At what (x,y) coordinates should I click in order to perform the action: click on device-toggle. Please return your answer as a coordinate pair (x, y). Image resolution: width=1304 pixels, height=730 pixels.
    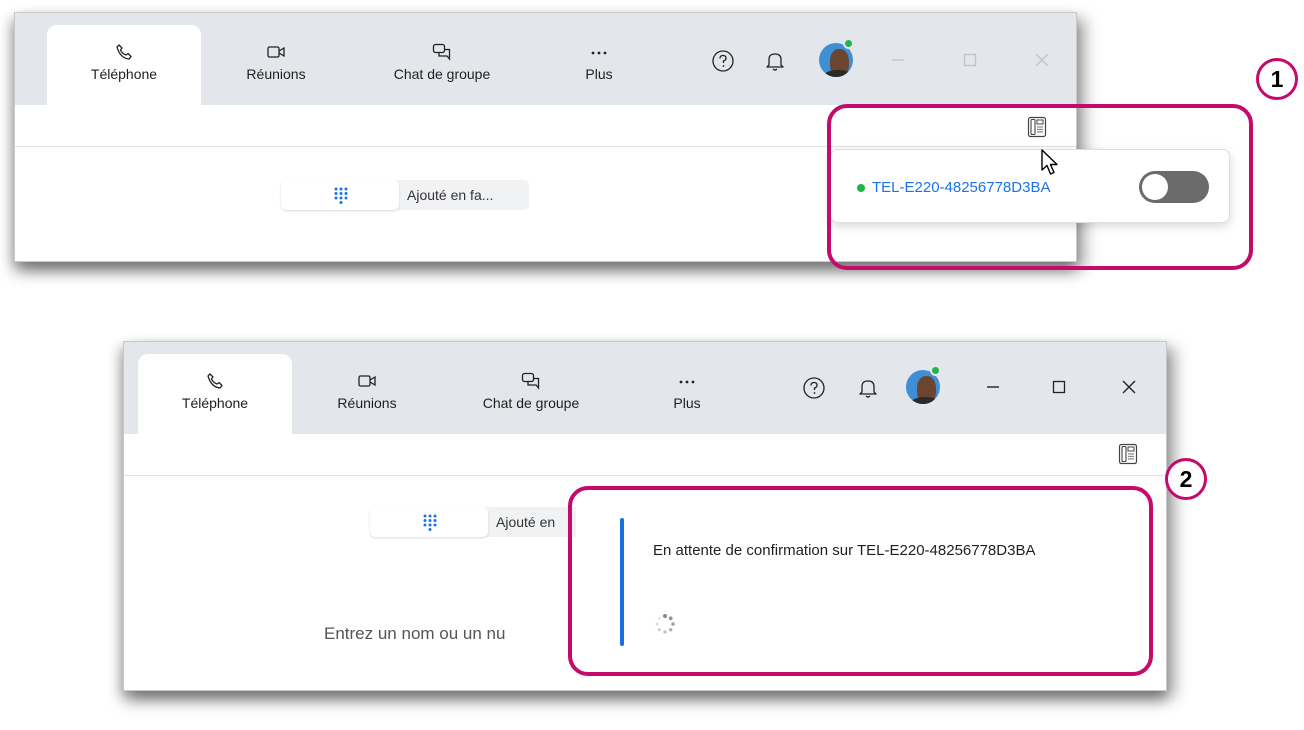
    Looking at the image, I should click on (1174, 187).